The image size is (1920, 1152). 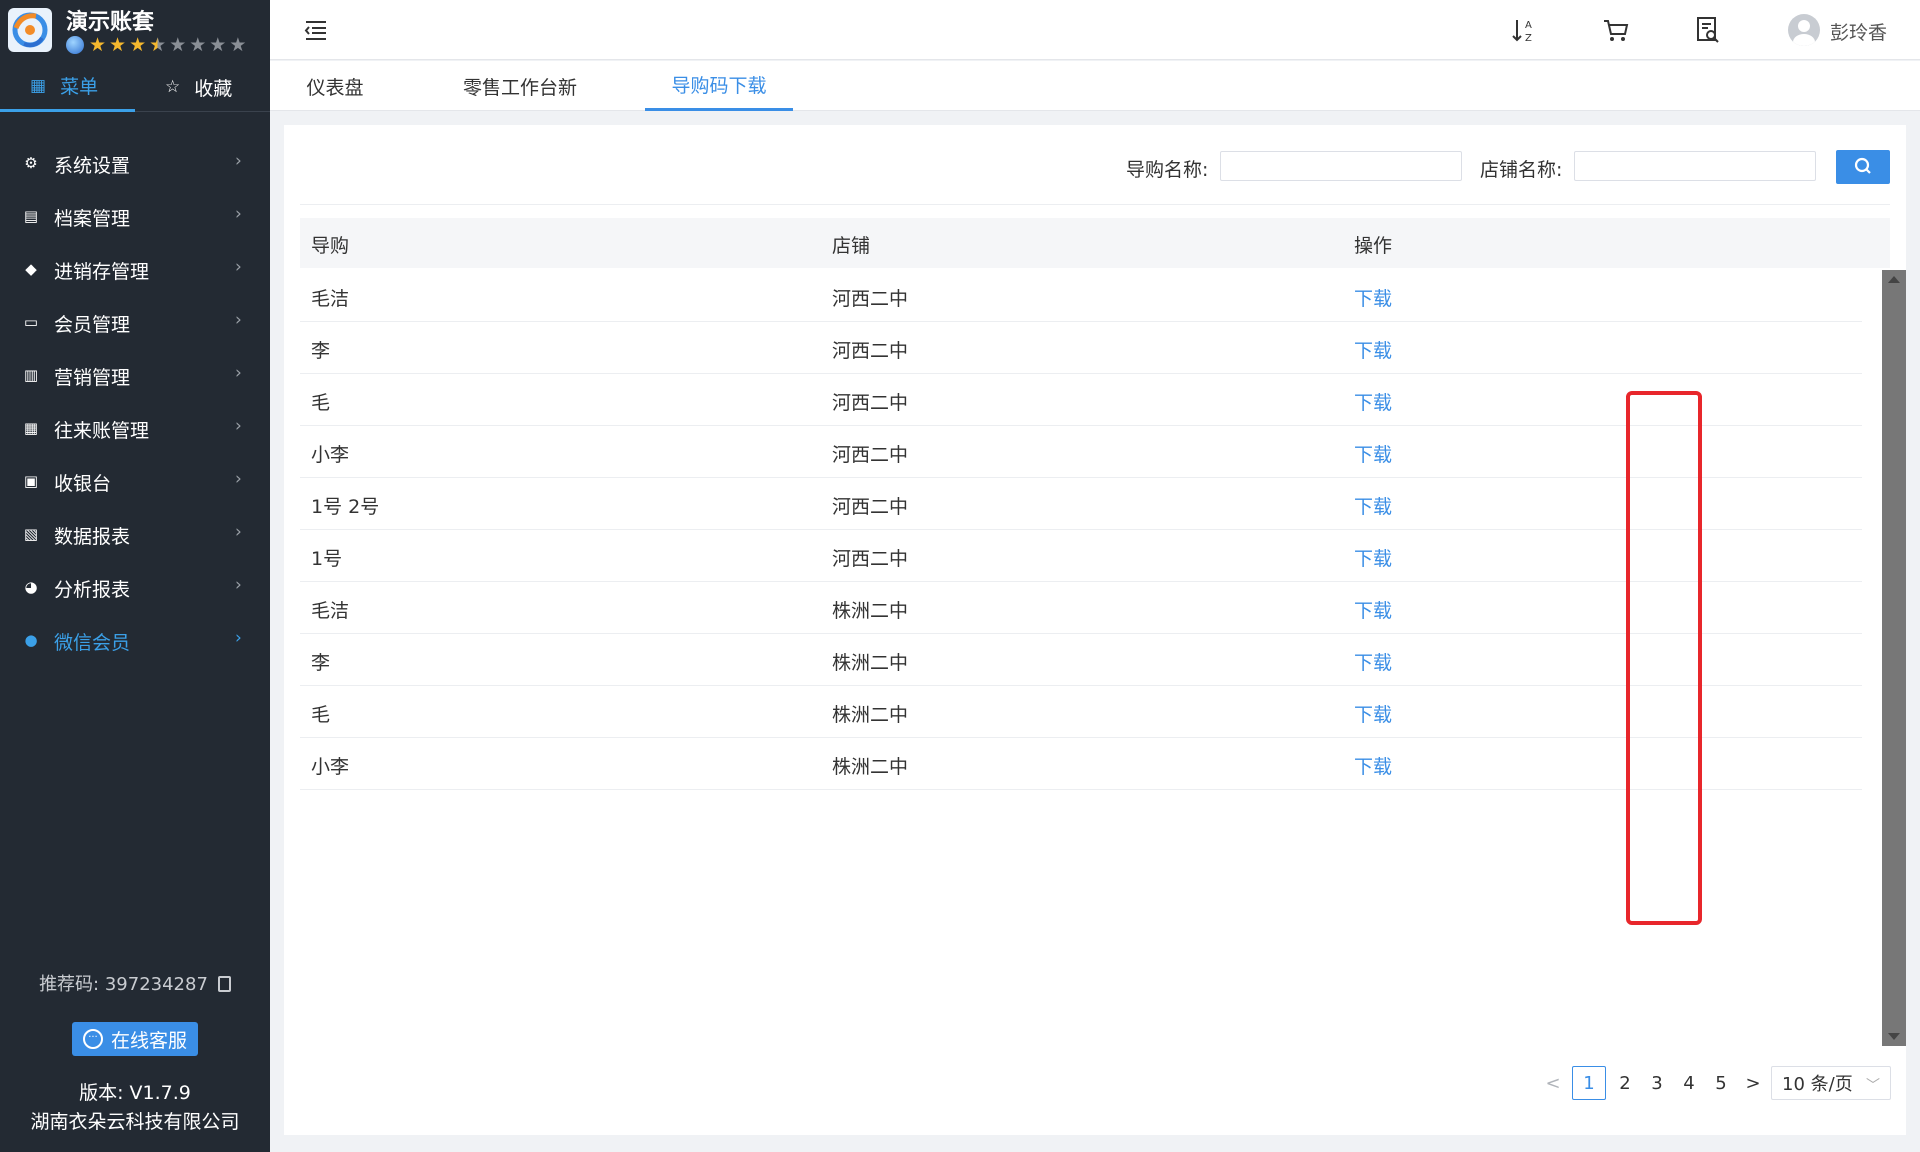 I want to click on user-name: 彭玲香, so click(x=1858, y=31).